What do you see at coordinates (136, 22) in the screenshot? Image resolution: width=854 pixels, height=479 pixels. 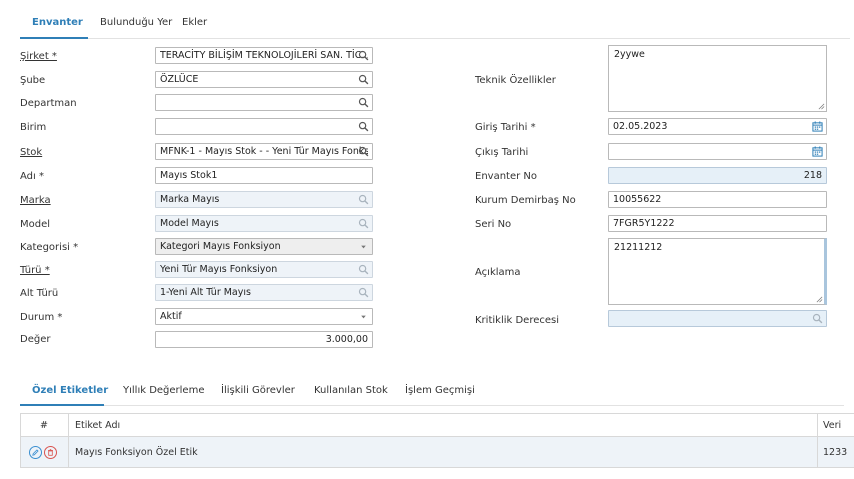 I see `tab-bulundugu-yer: Bulunduğu Yer` at bounding box center [136, 22].